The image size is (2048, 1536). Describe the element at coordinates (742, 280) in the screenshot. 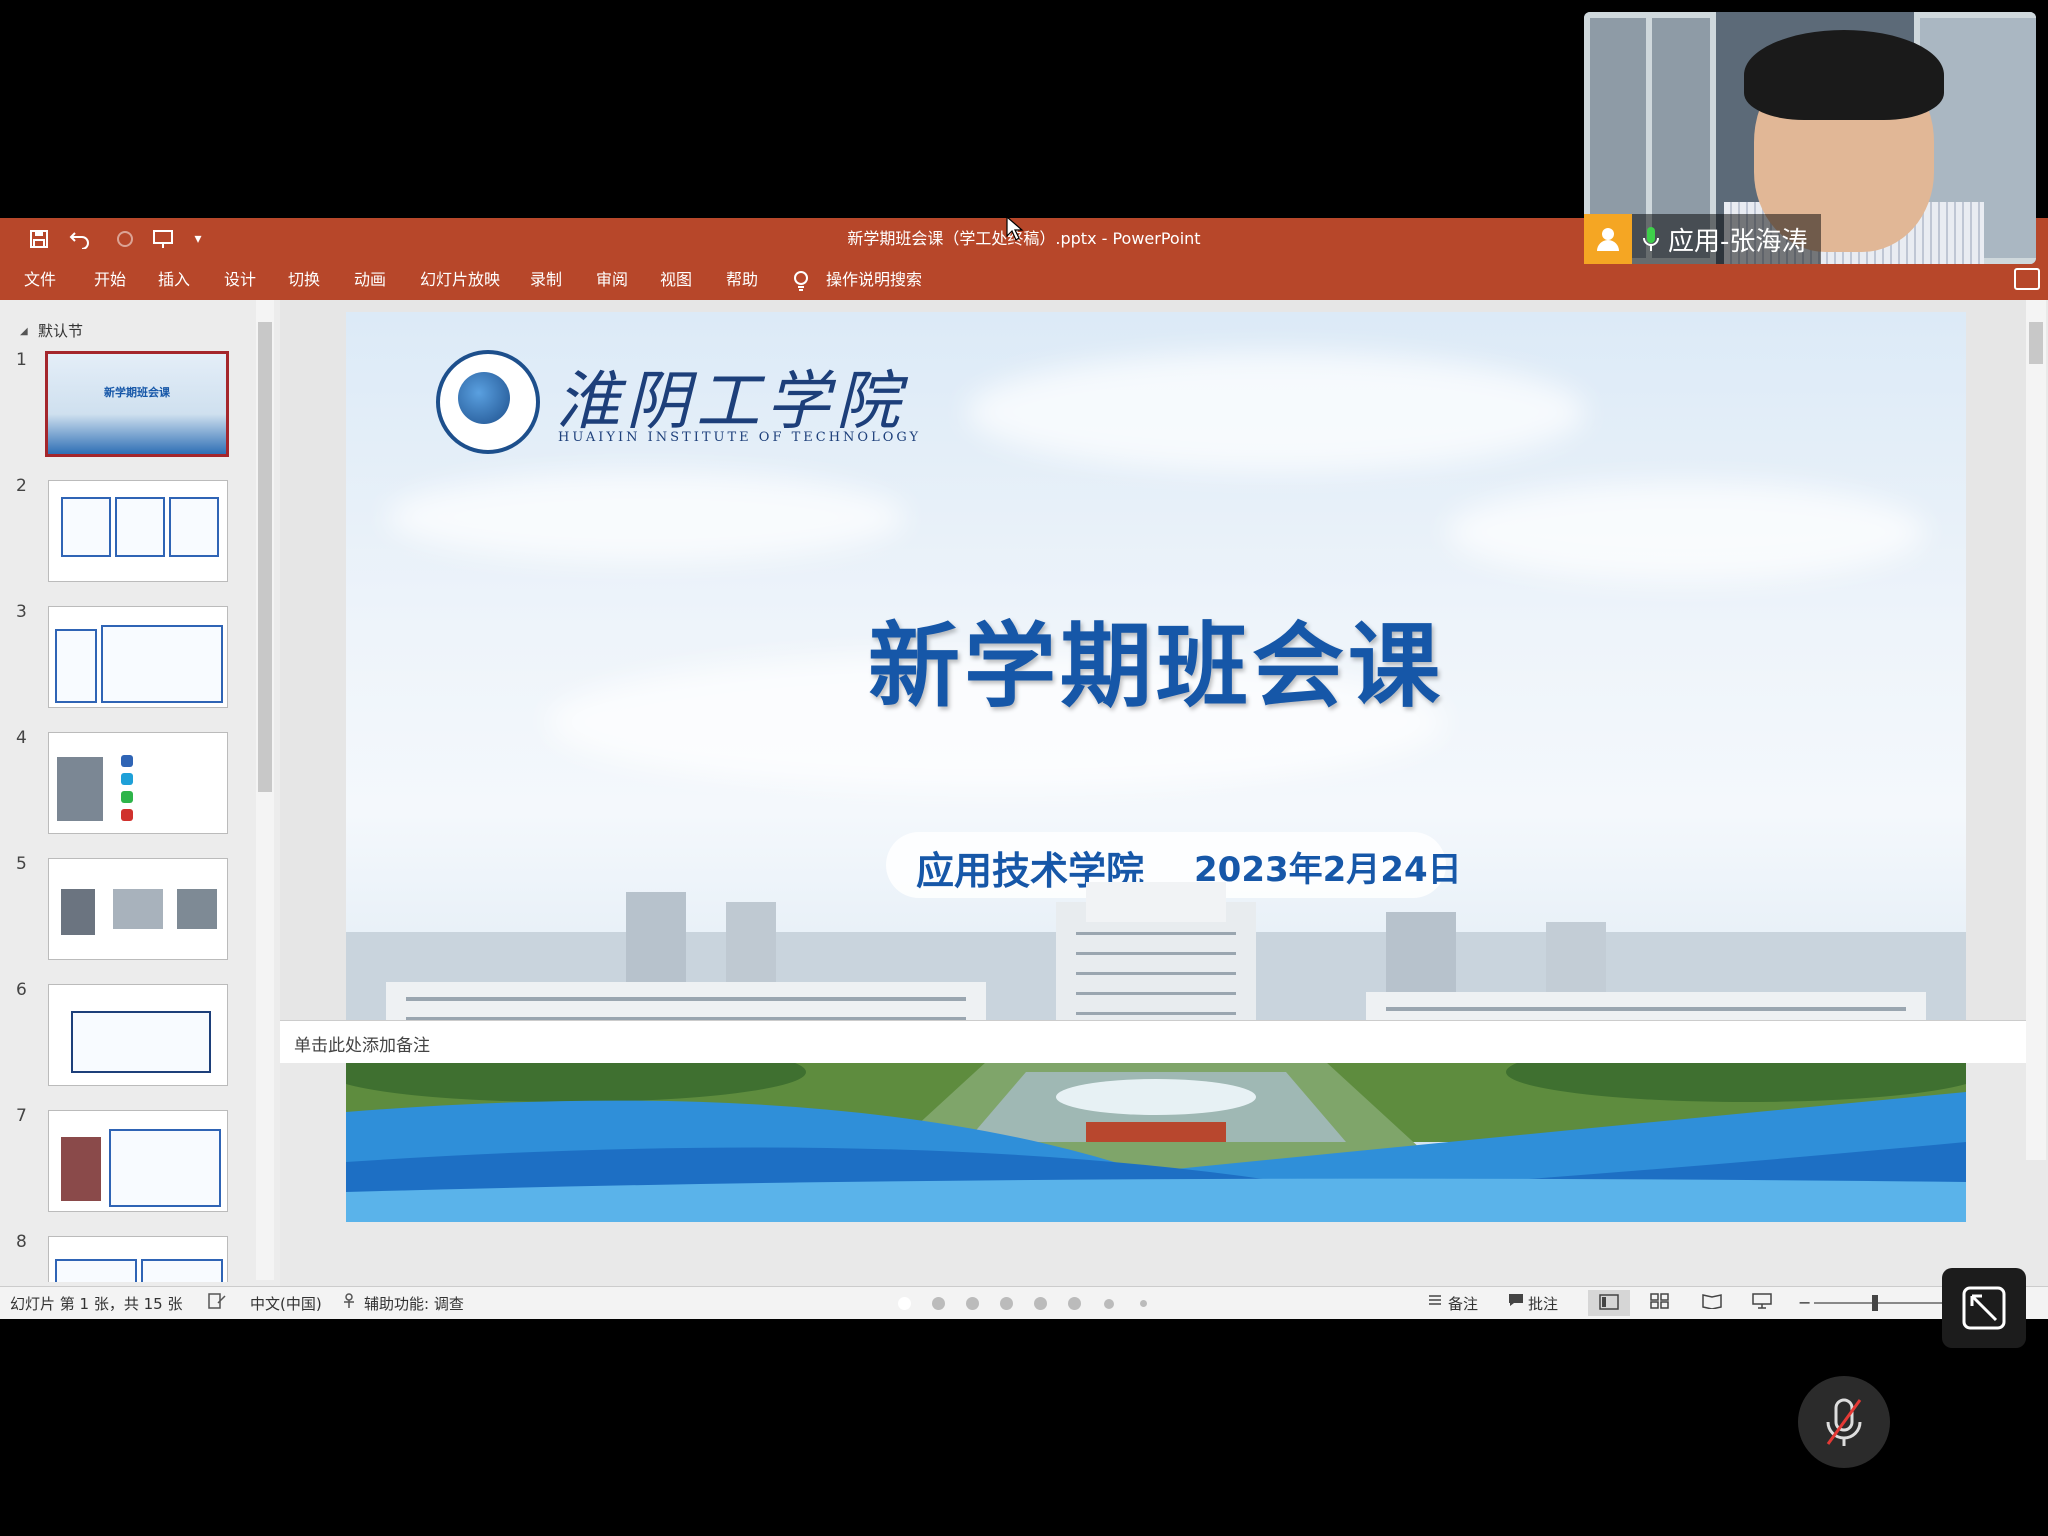

I see `tab-help: 帮助` at that location.